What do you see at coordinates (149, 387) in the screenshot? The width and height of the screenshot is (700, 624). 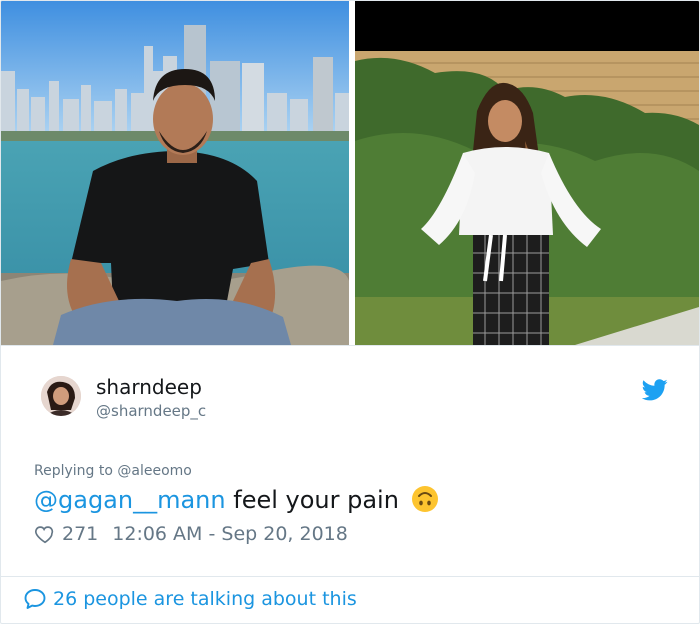 I see `author-display-name: sharndeep` at bounding box center [149, 387].